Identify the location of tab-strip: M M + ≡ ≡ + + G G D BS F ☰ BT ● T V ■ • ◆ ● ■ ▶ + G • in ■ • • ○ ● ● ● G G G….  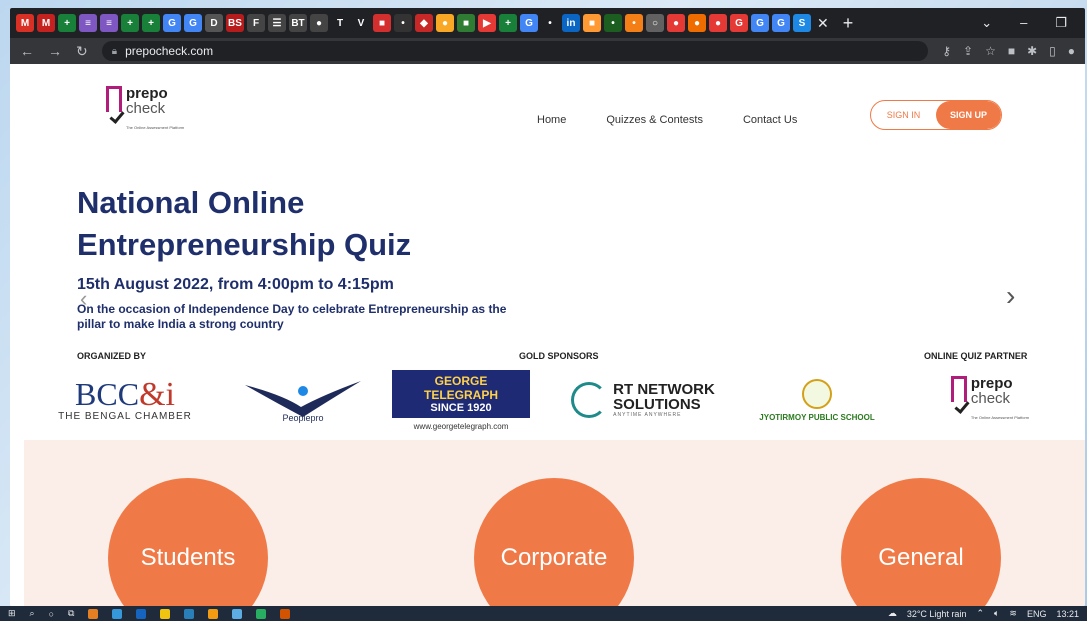
(547, 23).